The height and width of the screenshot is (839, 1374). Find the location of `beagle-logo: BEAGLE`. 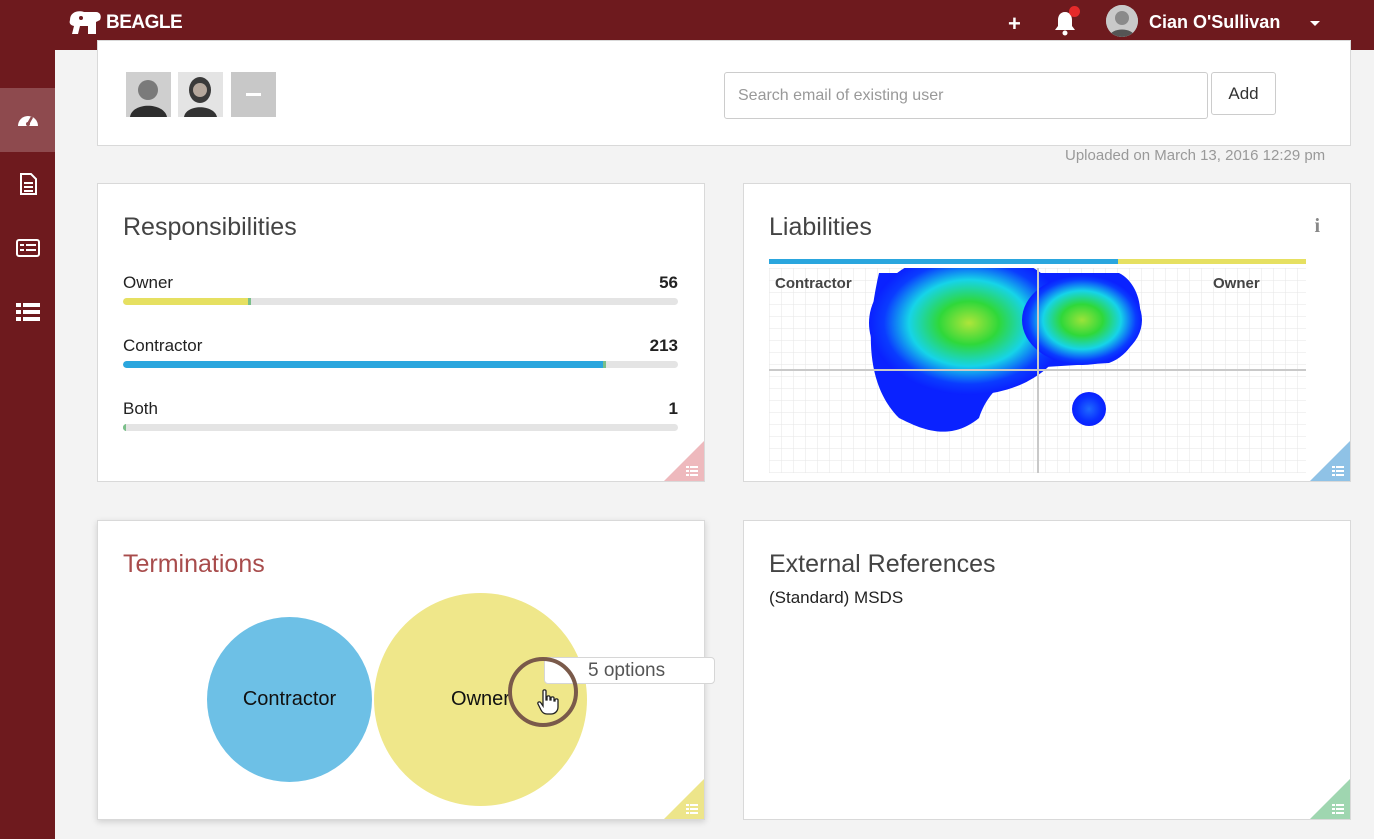

beagle-logo: BEAGLE is located at coordinates (124, 23).